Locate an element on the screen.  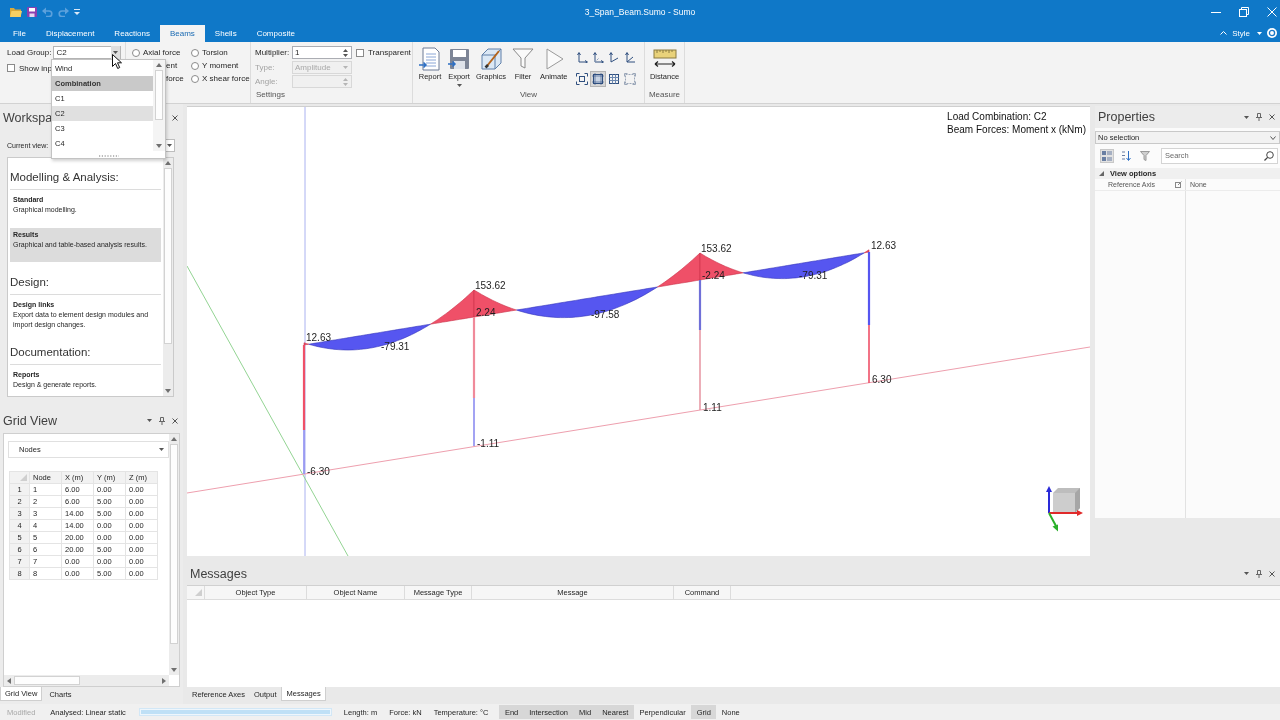
field-label: Angle: is located at coordinates (267, 81).